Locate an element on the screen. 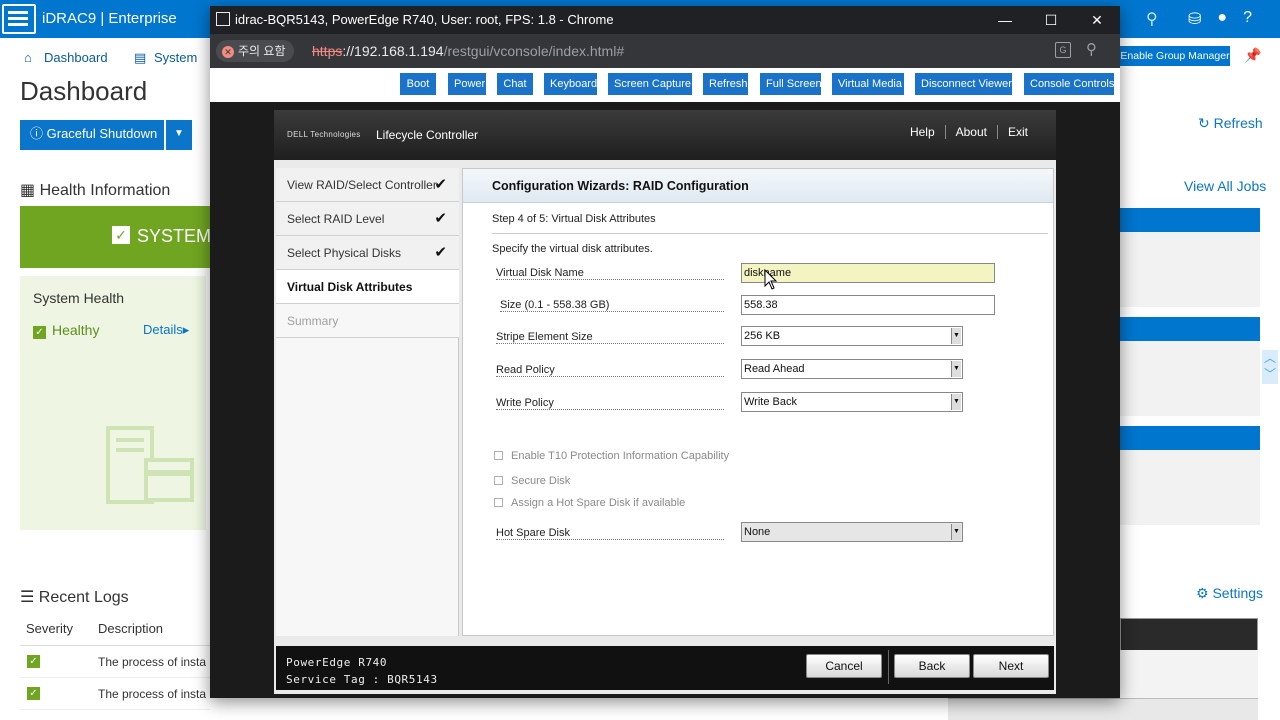 This screenshot has width=1280, height=720. help-icon: ? is located at coordinates (1247, 19).